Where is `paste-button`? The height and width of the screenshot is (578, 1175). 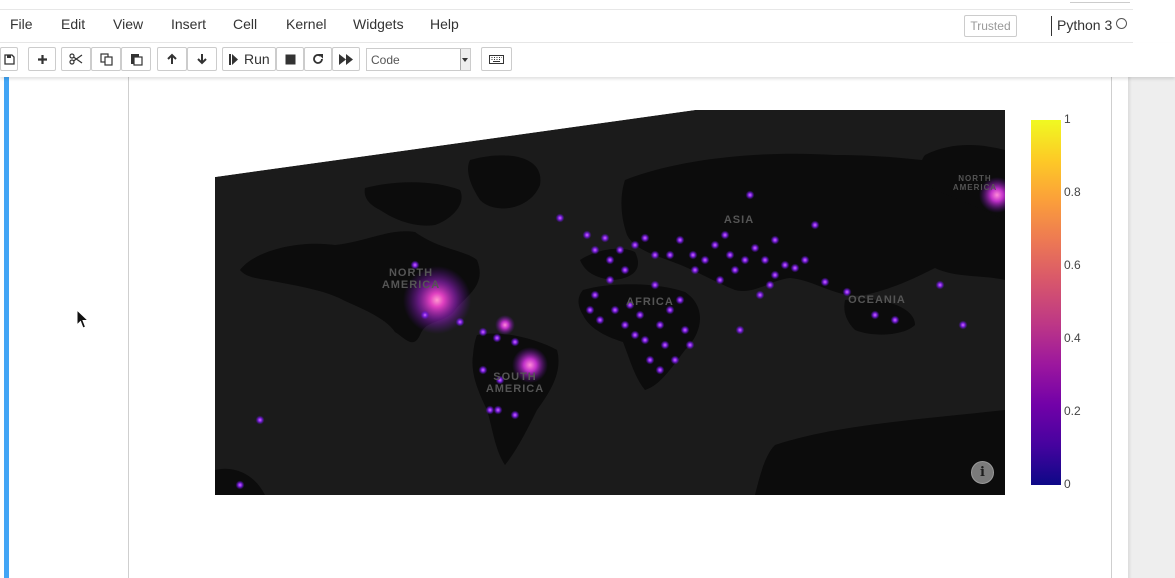 paste-button is located at coordinates (136, 59).